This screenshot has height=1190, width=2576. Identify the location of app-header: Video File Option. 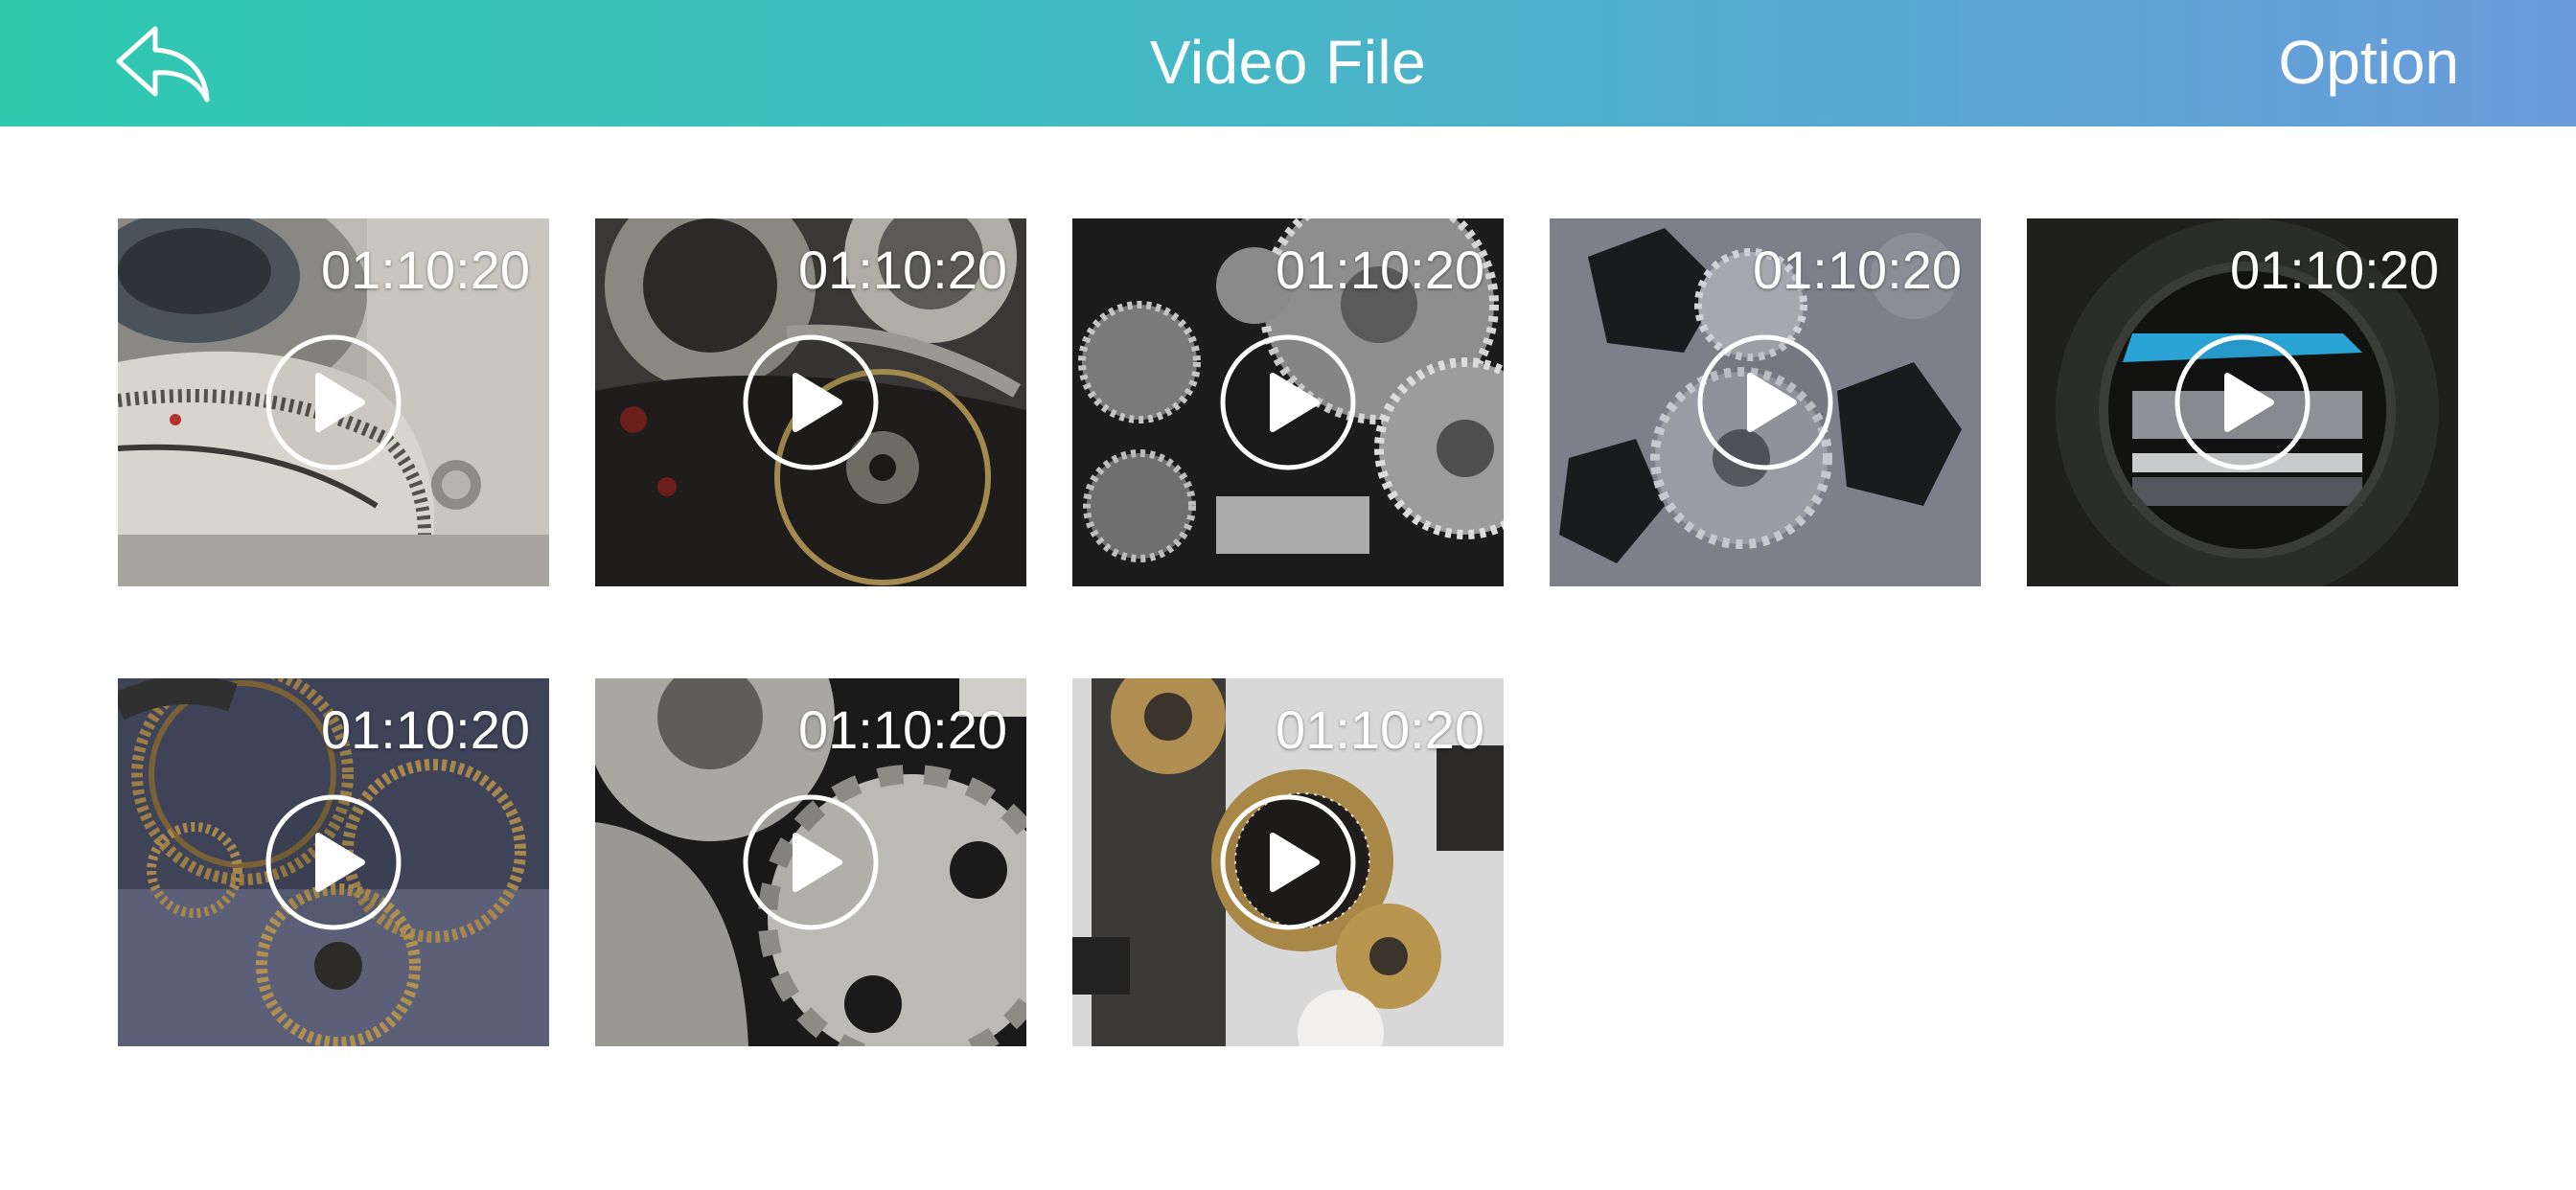
(1288, 63).